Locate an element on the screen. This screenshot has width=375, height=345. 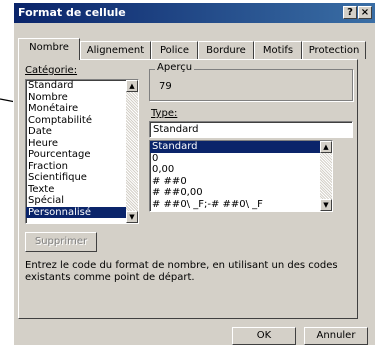
list-item: # ##0 is located at coordinates (241, 182).